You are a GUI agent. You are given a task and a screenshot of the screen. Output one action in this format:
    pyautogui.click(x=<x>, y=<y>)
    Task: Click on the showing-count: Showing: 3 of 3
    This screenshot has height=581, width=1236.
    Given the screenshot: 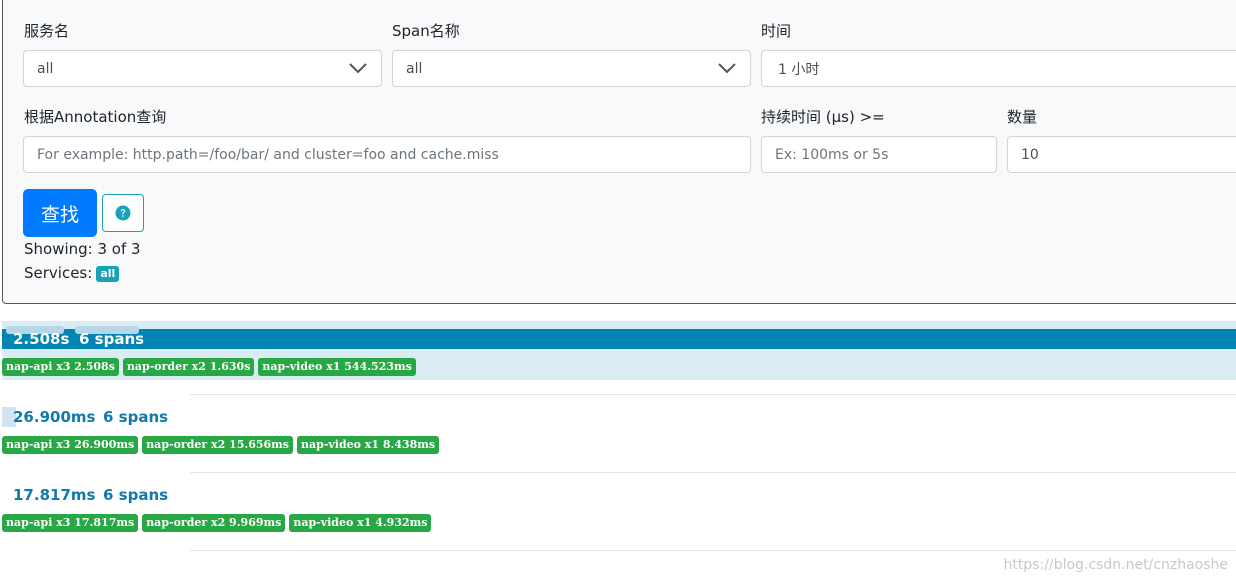 What is the action you would take?
    pyautogui.click(x=82, y=249)
    